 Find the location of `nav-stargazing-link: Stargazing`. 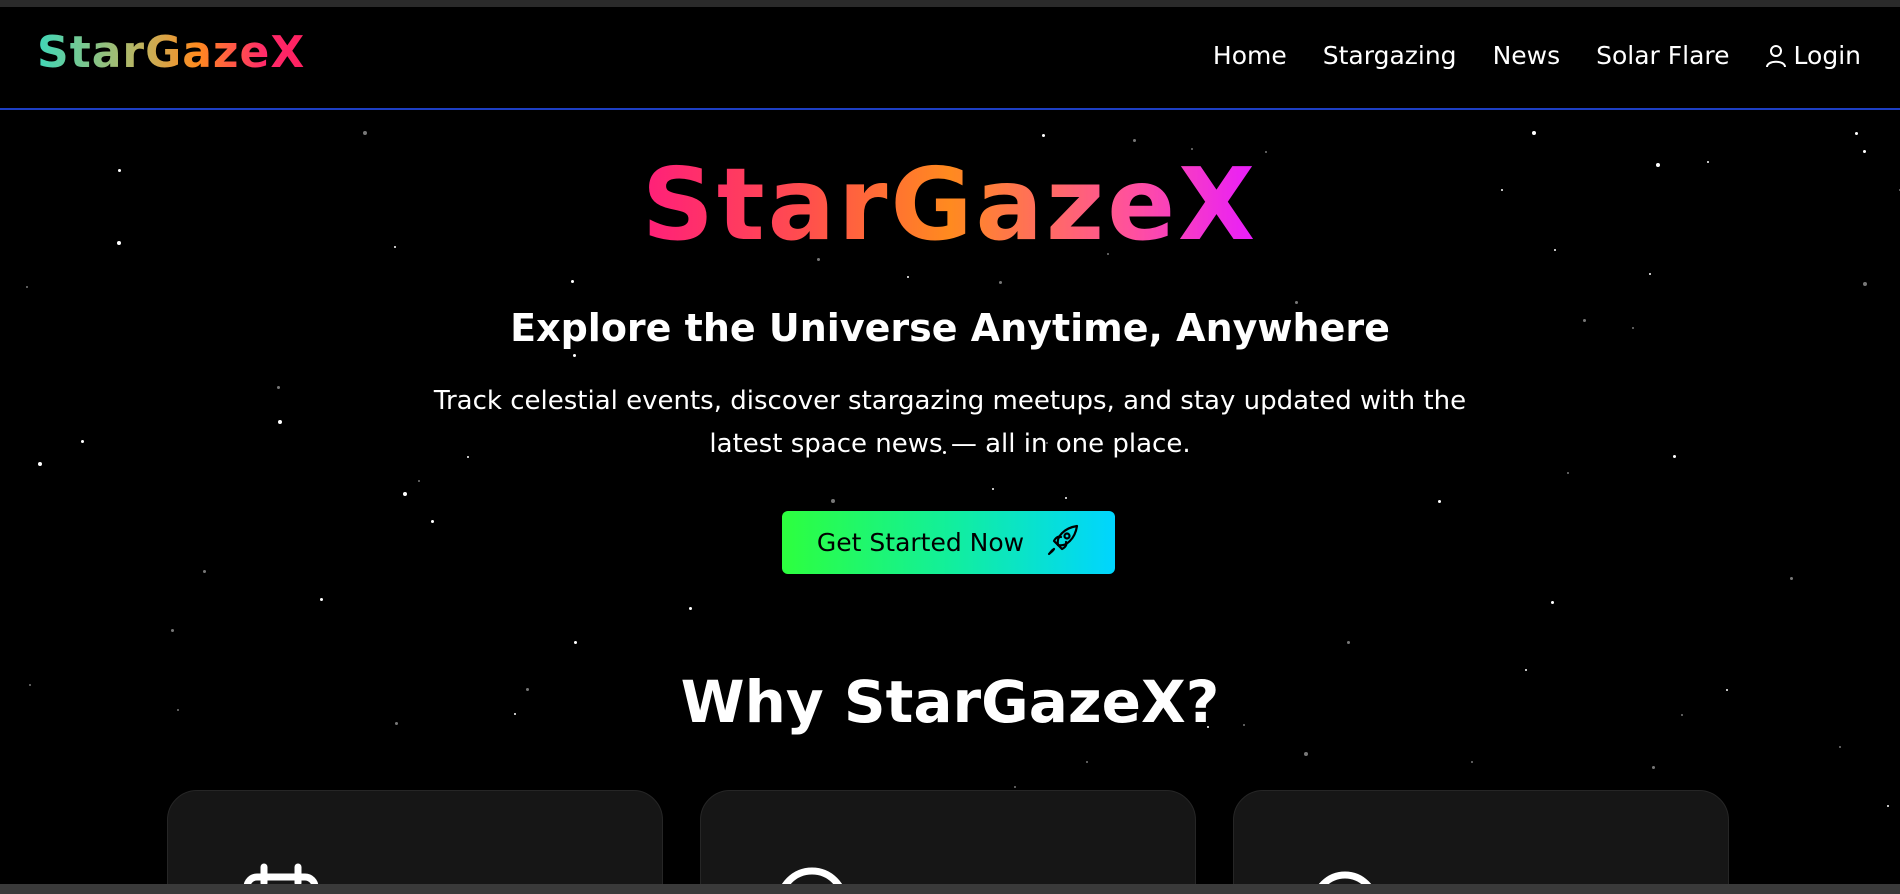

nav-stargazing-link: Stargazing is located at coordinates (1390, 55).